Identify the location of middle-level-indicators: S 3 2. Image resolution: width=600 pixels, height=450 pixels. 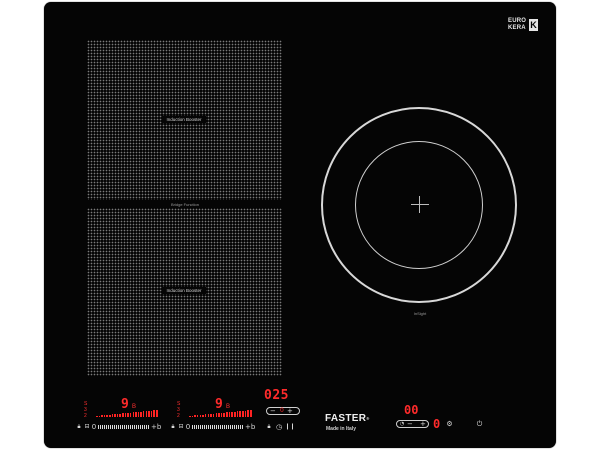
(179, 410).